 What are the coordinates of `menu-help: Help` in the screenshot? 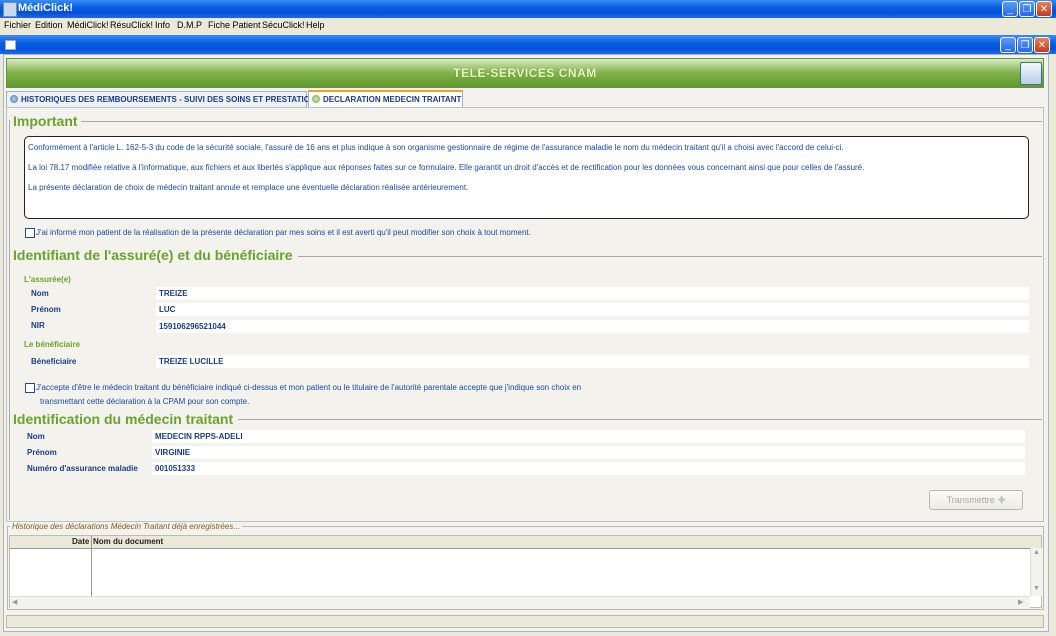 It's located at (315, 25).